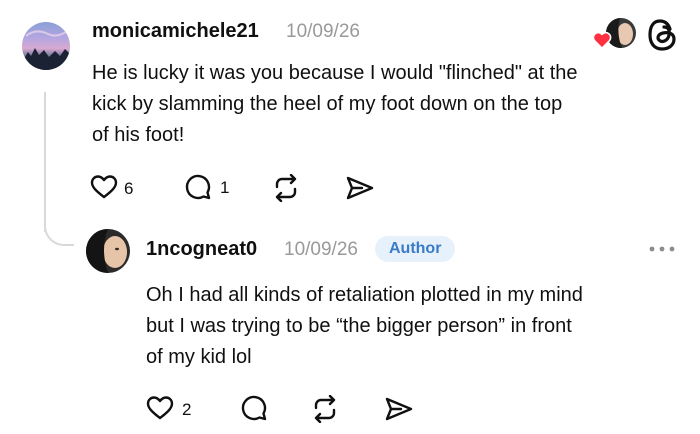 This screenshot has height=434, width=700. I want to click on avatar-monicamichele21, so click(46, 46).